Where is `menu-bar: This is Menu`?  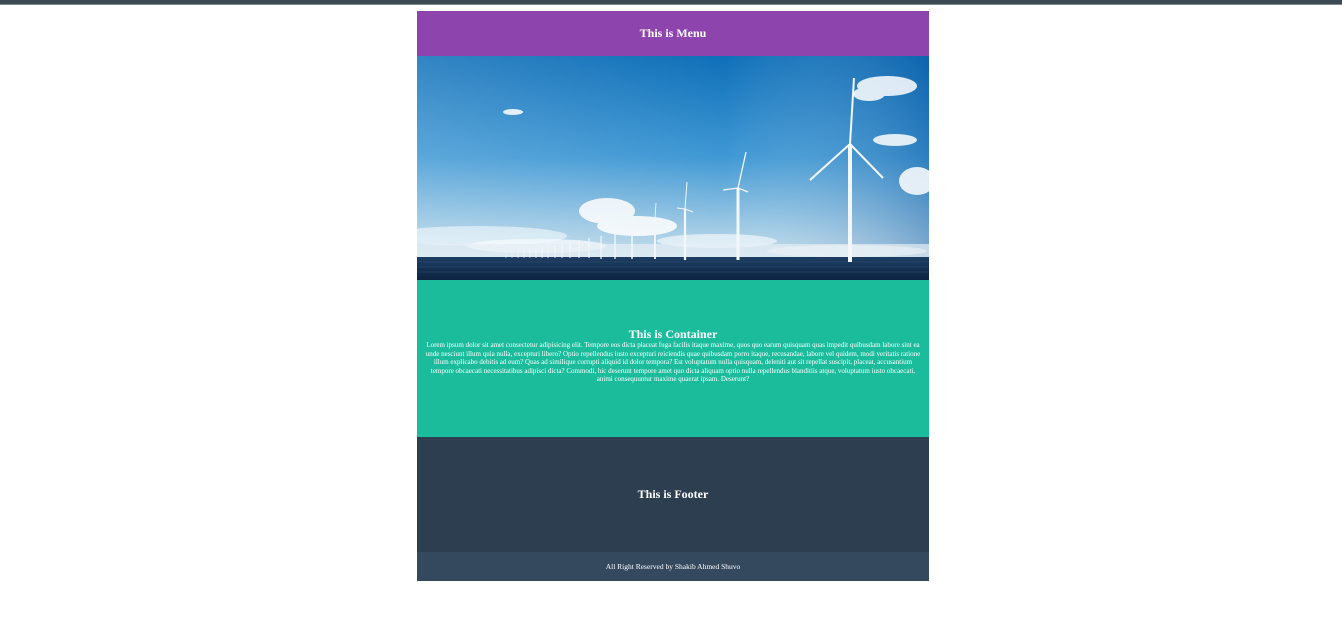
menu-bar: This is Menu is located at coordinates (673, 33).